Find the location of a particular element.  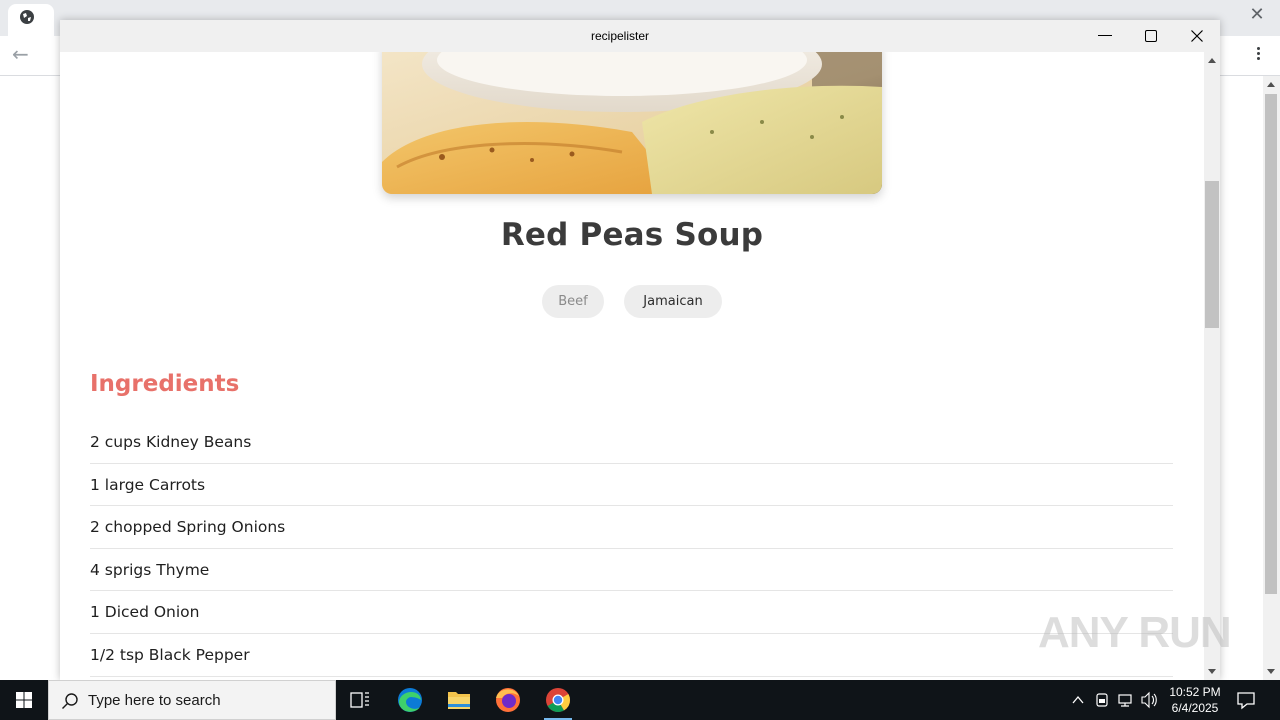

edge-button is located at coordinates (410, 700).